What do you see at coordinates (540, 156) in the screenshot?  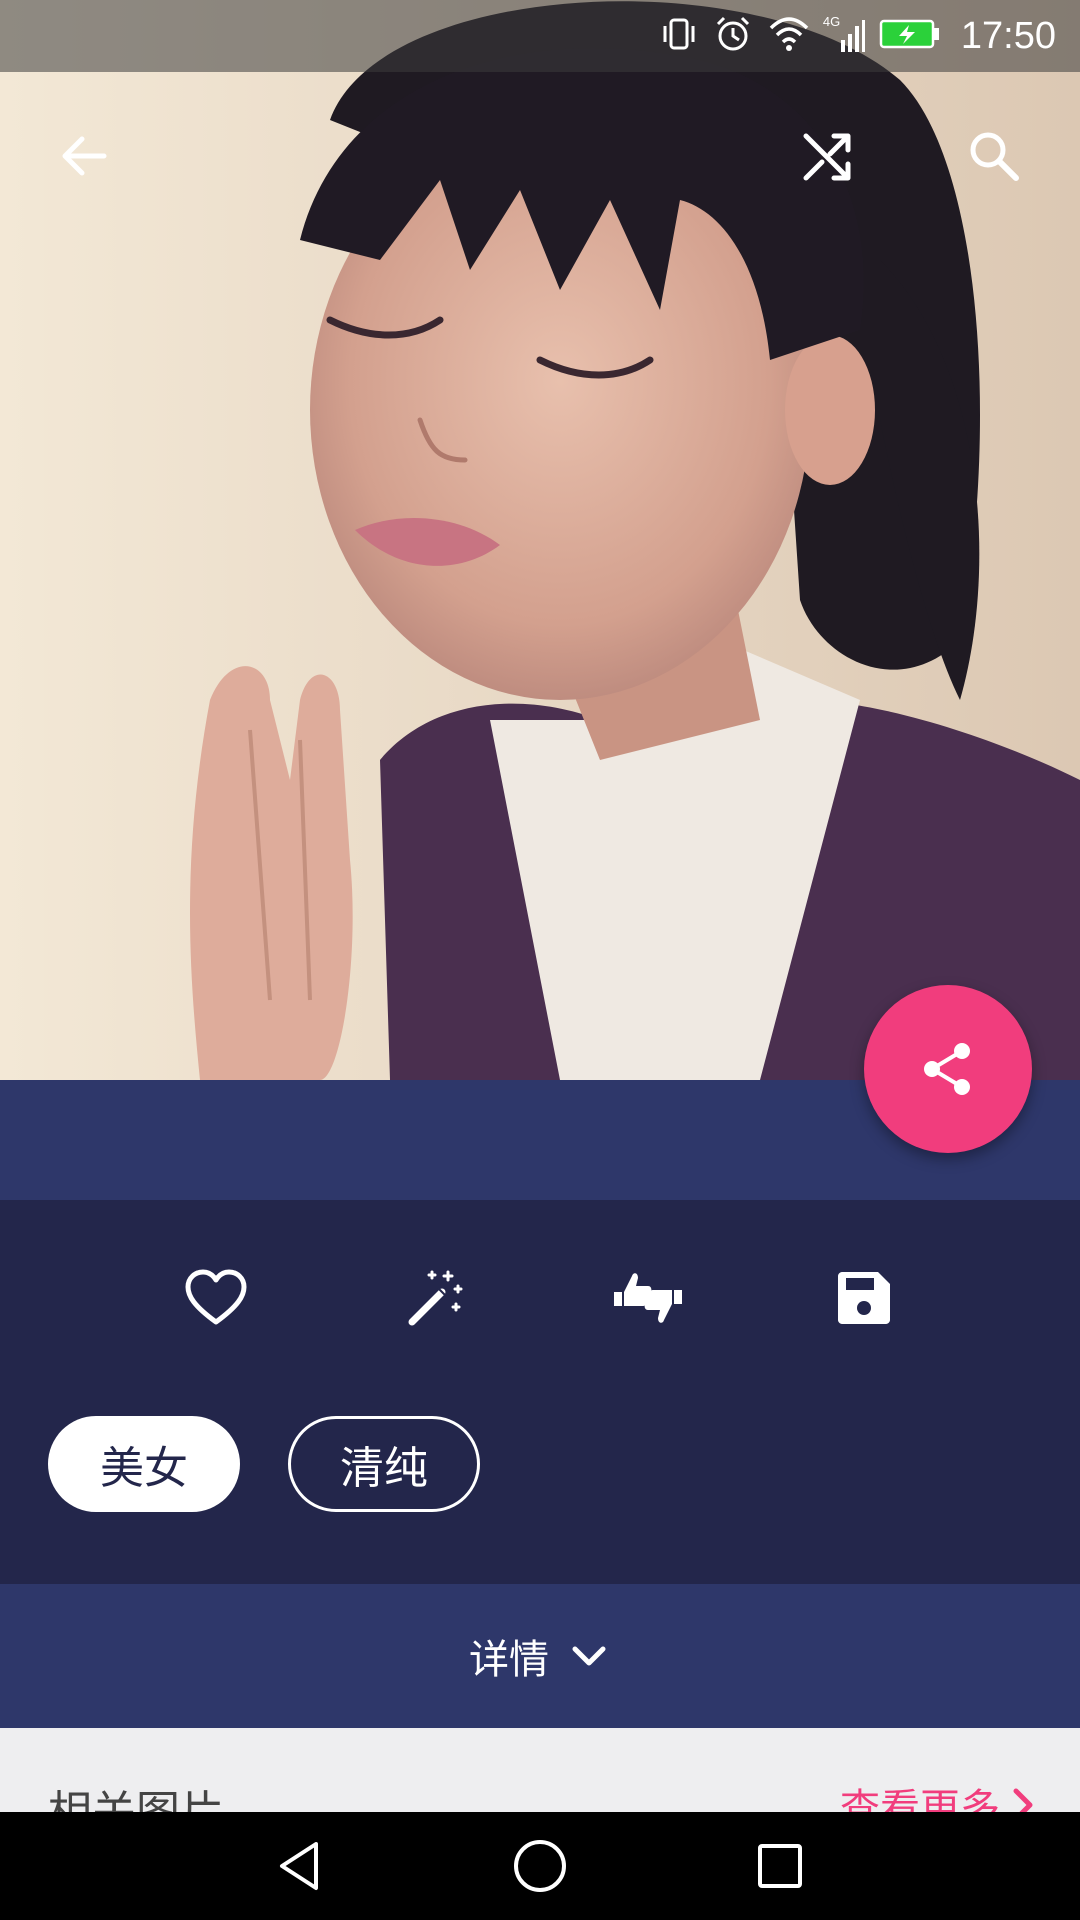 I see `top-app-bar` at bounding box center [540, 156].